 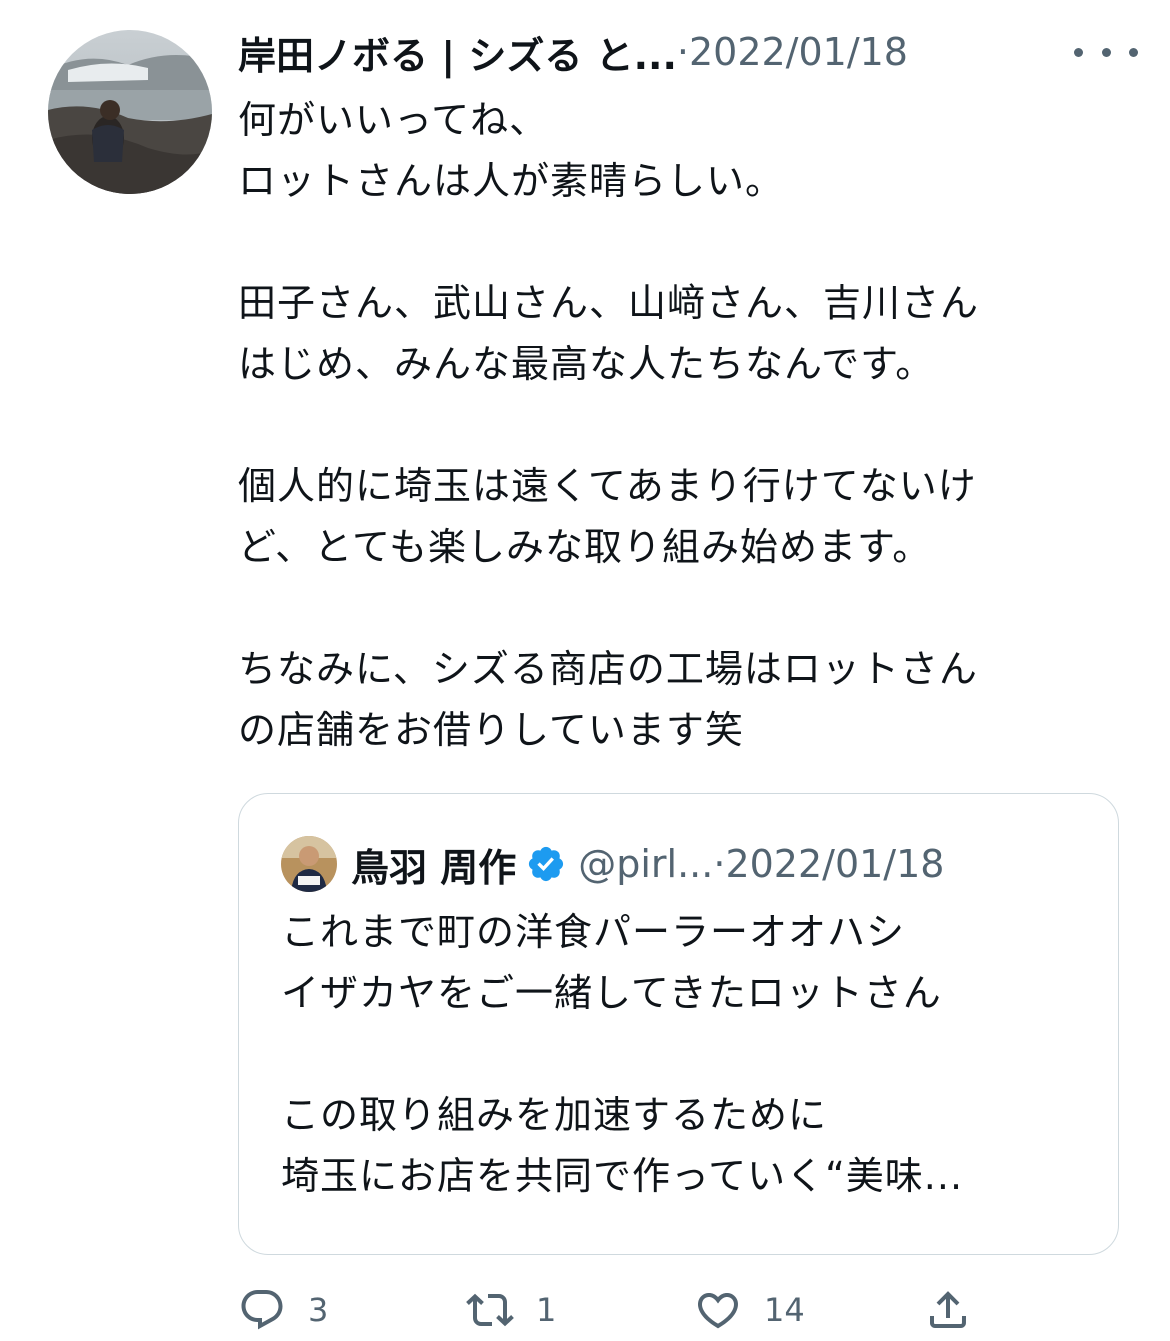 I want to click on quoted-author-name: 鳥羽 周作, so click(x=434, y=867).